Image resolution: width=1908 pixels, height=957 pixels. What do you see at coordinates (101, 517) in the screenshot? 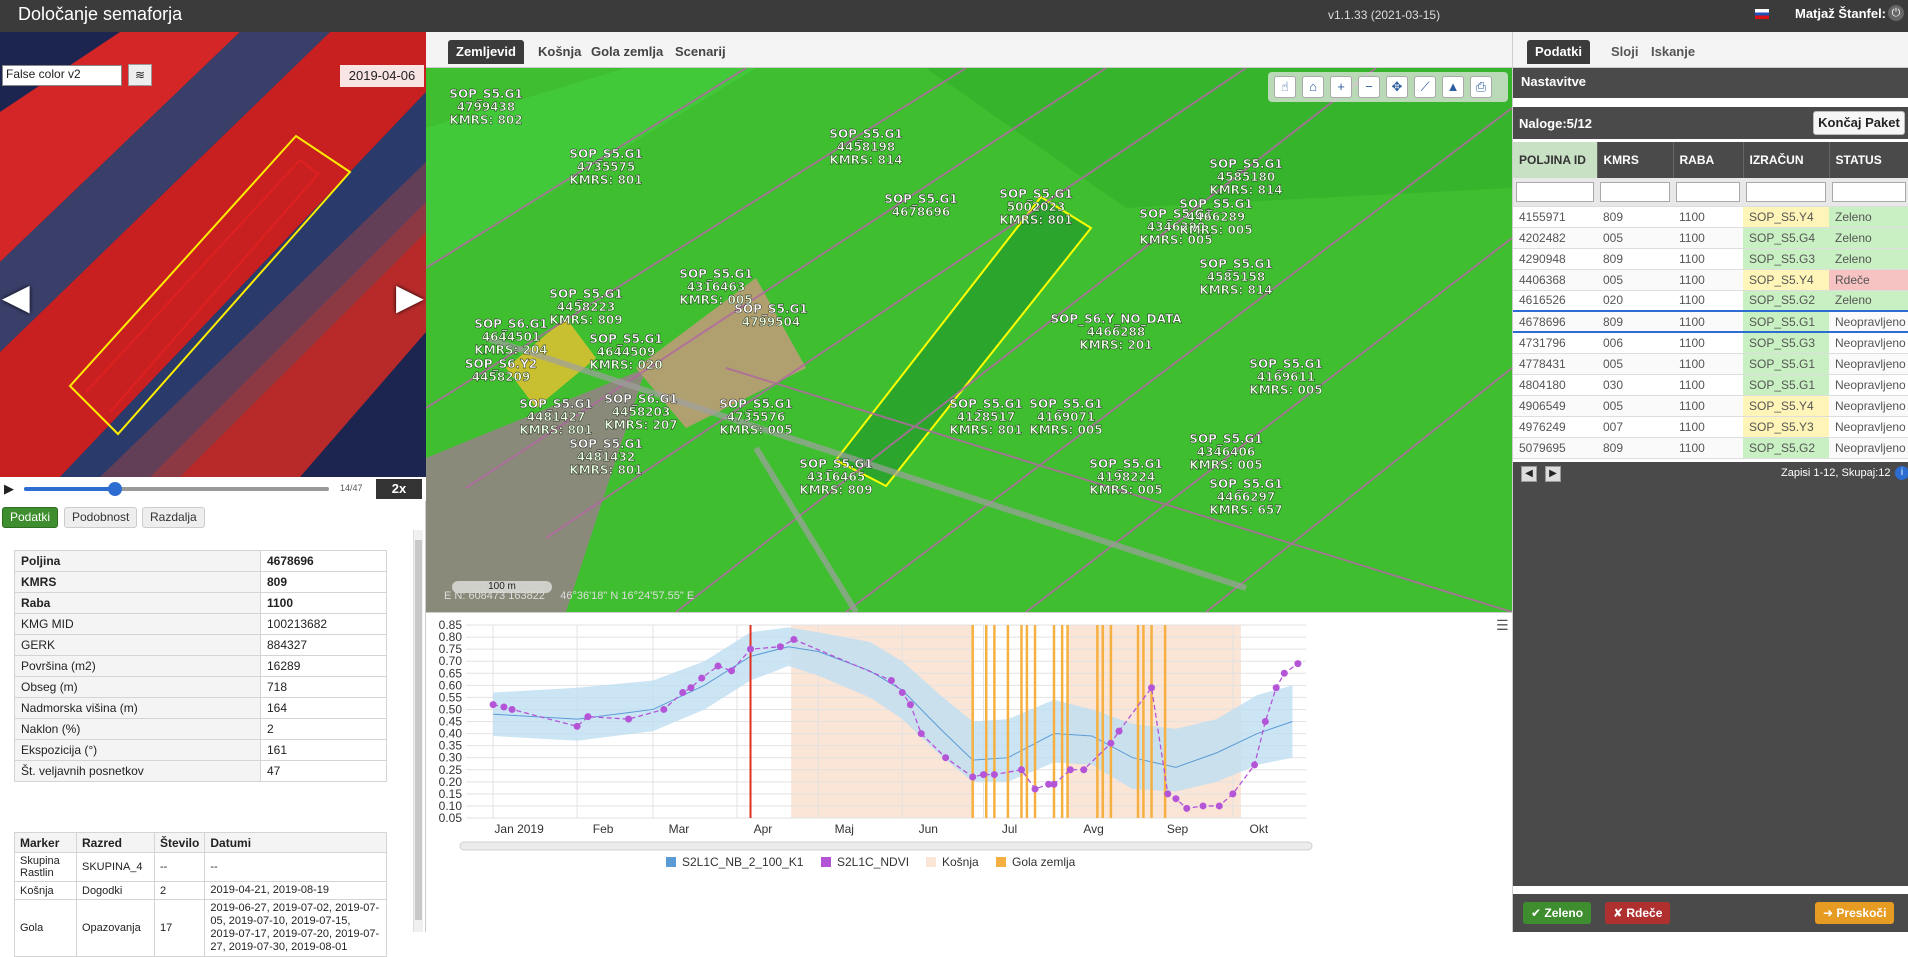
I see `tab-podobnost: Podobnost` at bounding box center [101, 517].